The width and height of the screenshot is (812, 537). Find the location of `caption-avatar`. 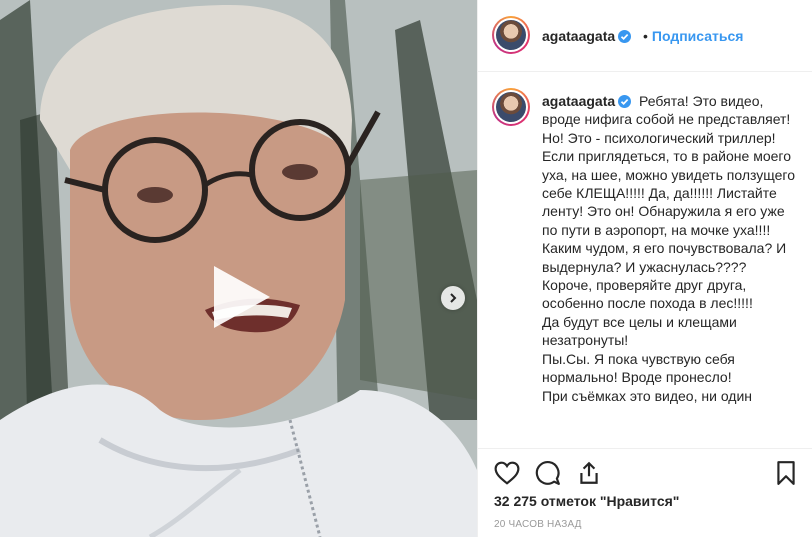

caption-avatar is located at coordinates (511, 107).